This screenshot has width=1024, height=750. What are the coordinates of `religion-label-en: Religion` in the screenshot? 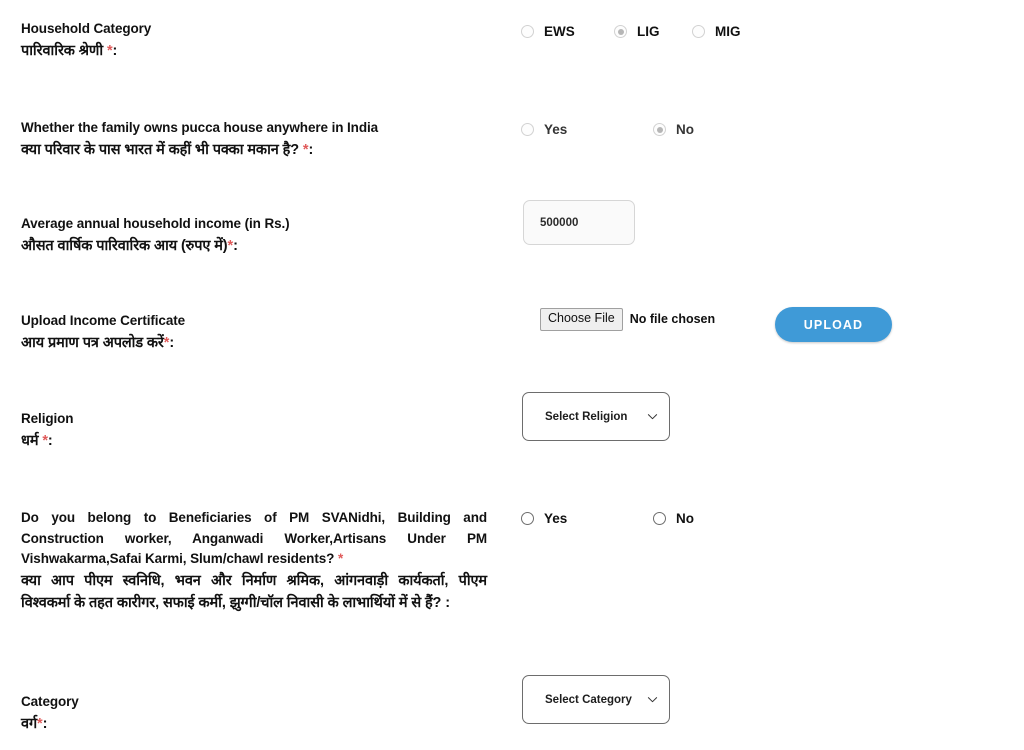 It's located at (47, 418).